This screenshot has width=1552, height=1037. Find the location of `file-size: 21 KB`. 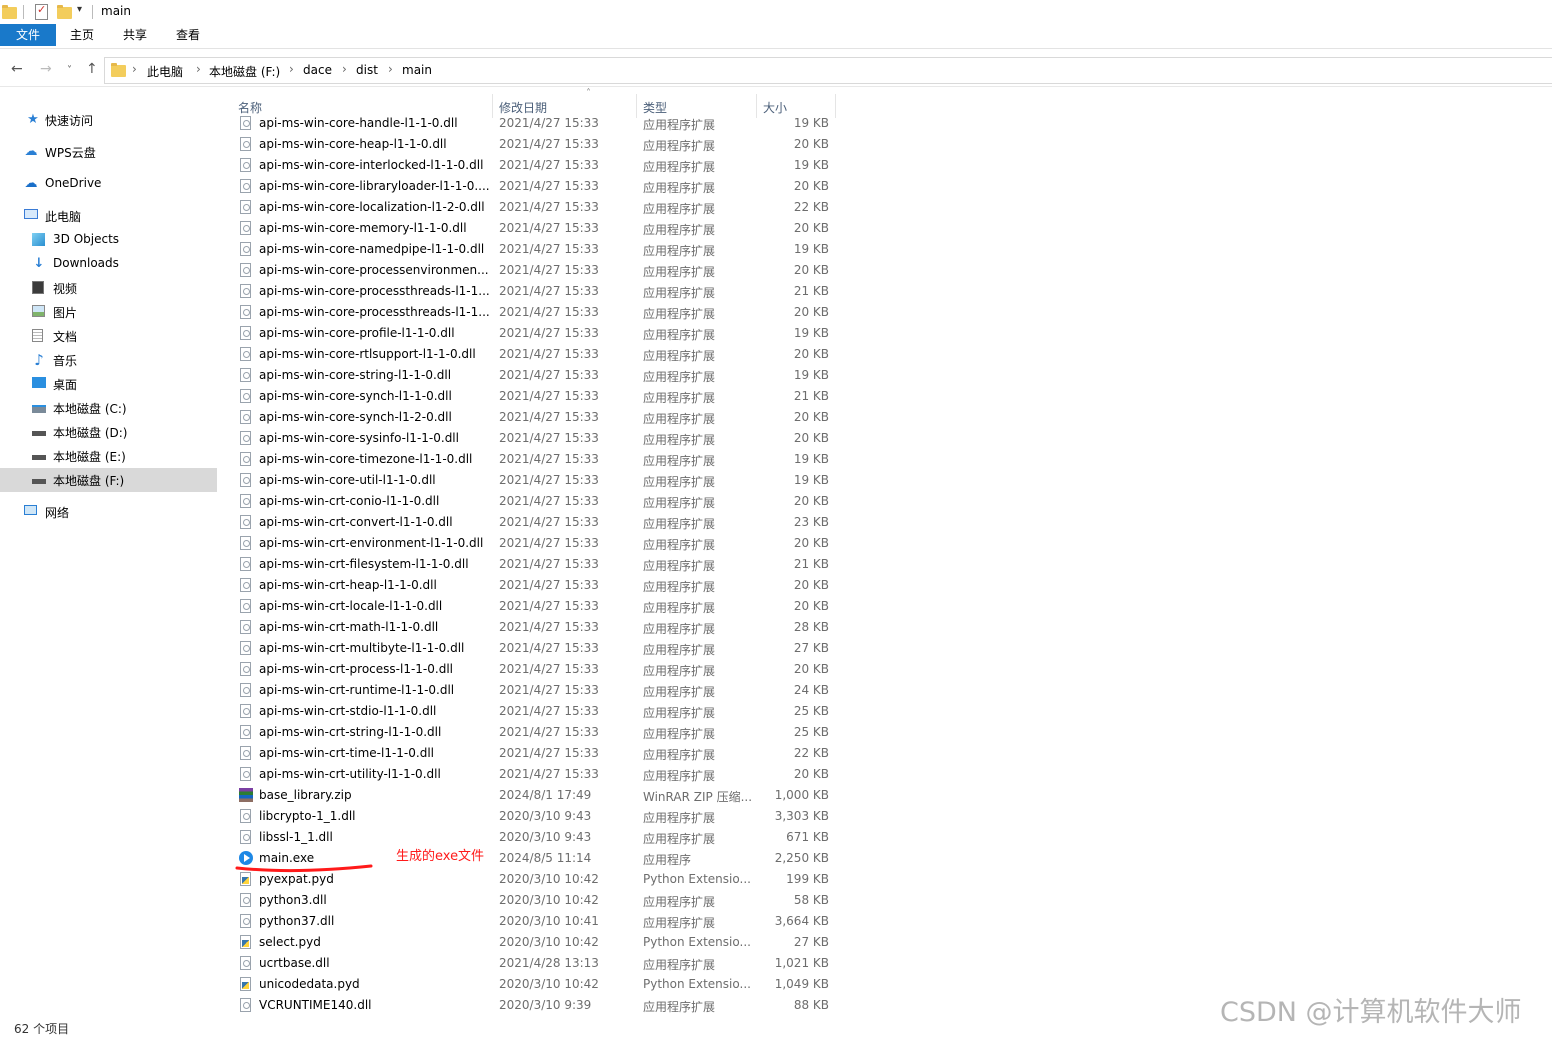

file-size: 21 KB is located at coordinates (811, 291).